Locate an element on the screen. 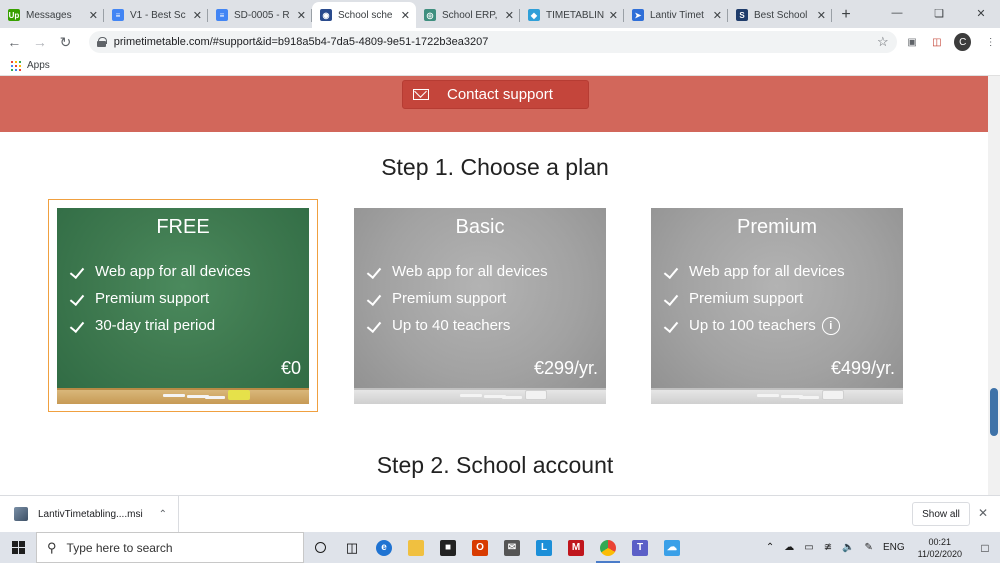 The width and height of the screenshot is (1000, 563). plan-price: €499/yr. is located at coordinates (862, 368).